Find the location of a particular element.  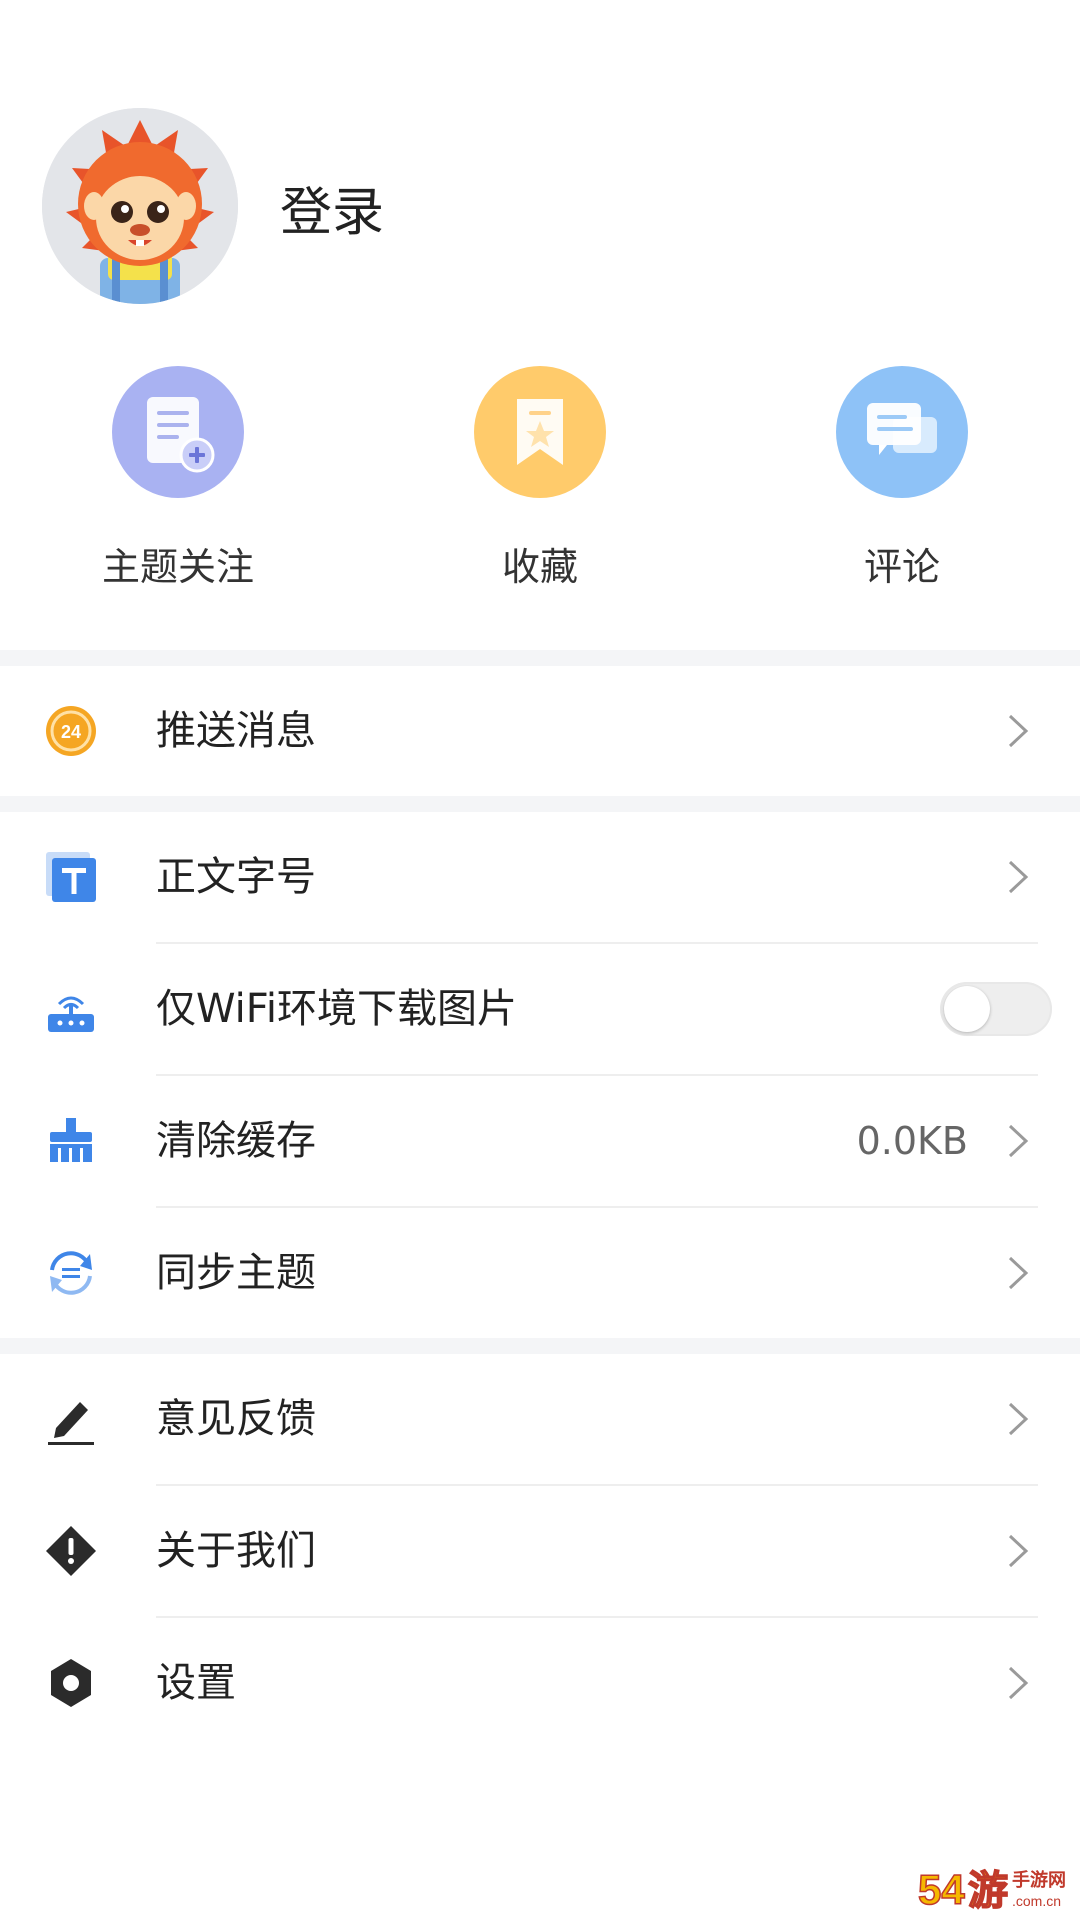

svg-text: 54 is located at coordinates (941, 1889).